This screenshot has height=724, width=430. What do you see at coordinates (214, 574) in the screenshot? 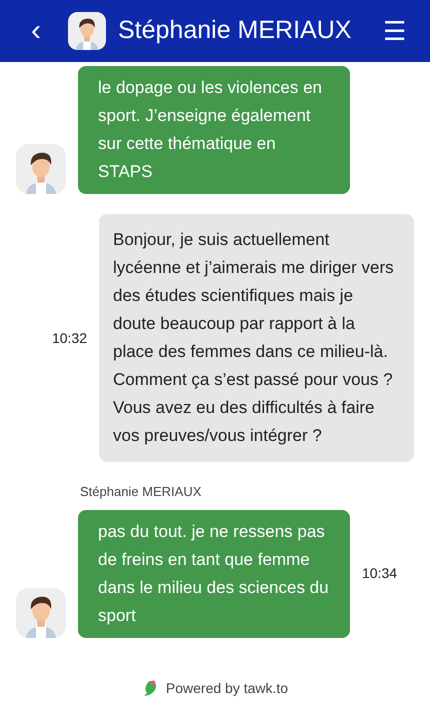
I see `sent-message: pas du tout. je ne ressens pas de freins en tant que femme dans le milieu des sciences du sport` at bounding box center [214, 574].